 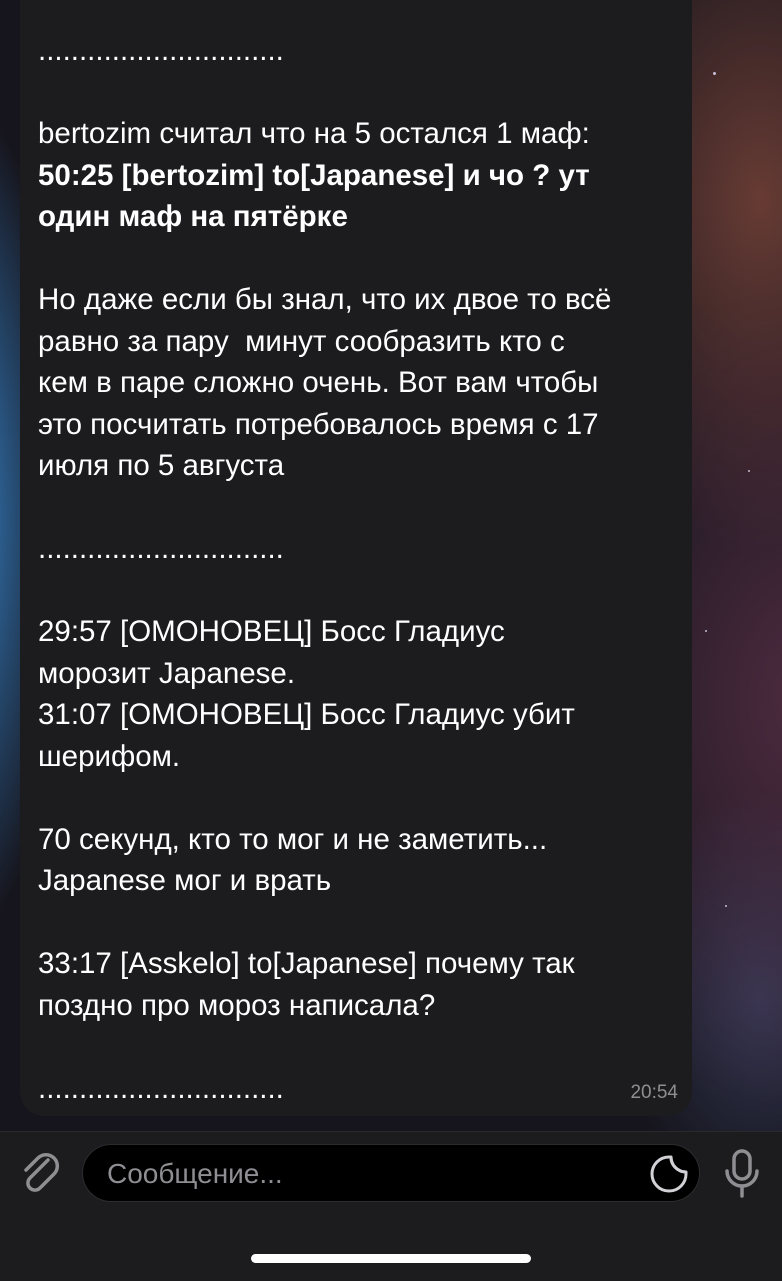 What do you see at coordinates (669, 1174) in the screenshot?
I see `sticker-icon` at bounding box center [669, 1174].